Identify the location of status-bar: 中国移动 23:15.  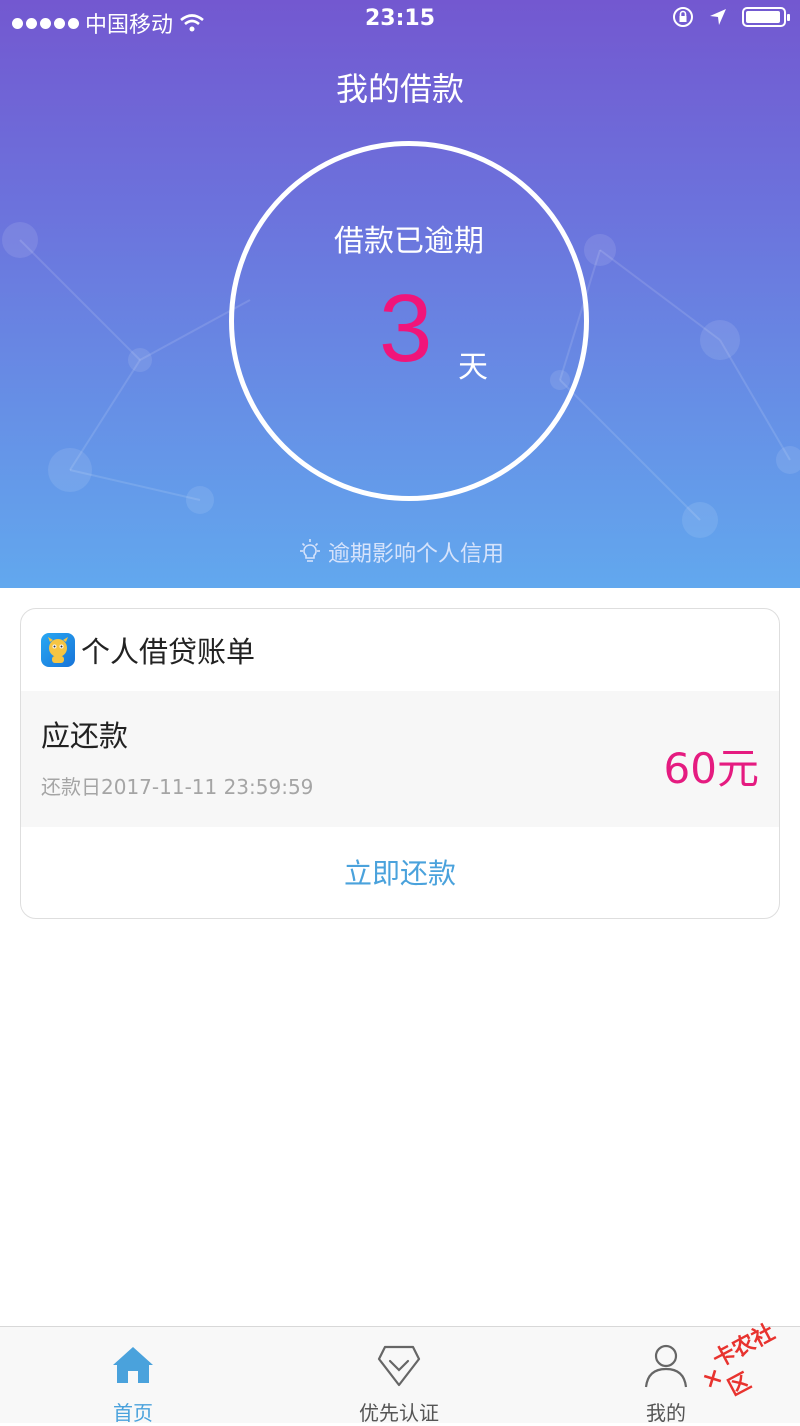
(400, 20).